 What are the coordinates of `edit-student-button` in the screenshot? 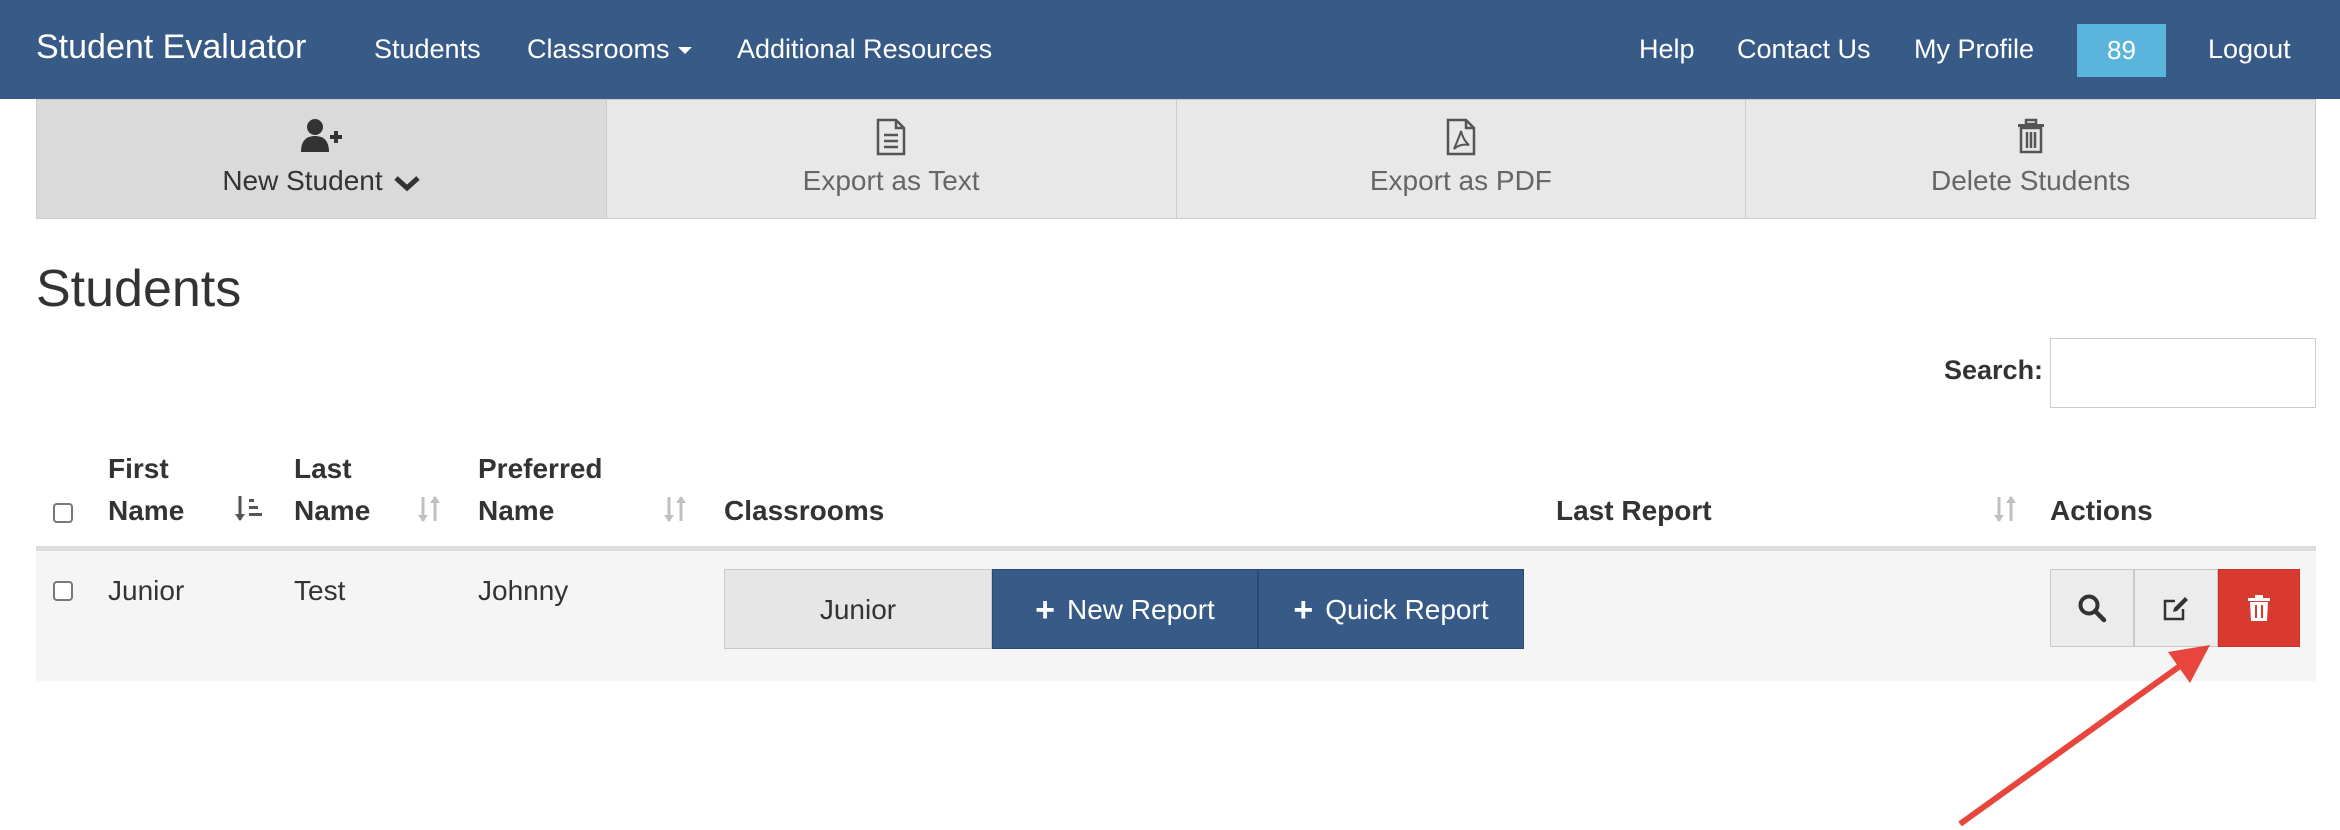 It's located at (2176, 608).